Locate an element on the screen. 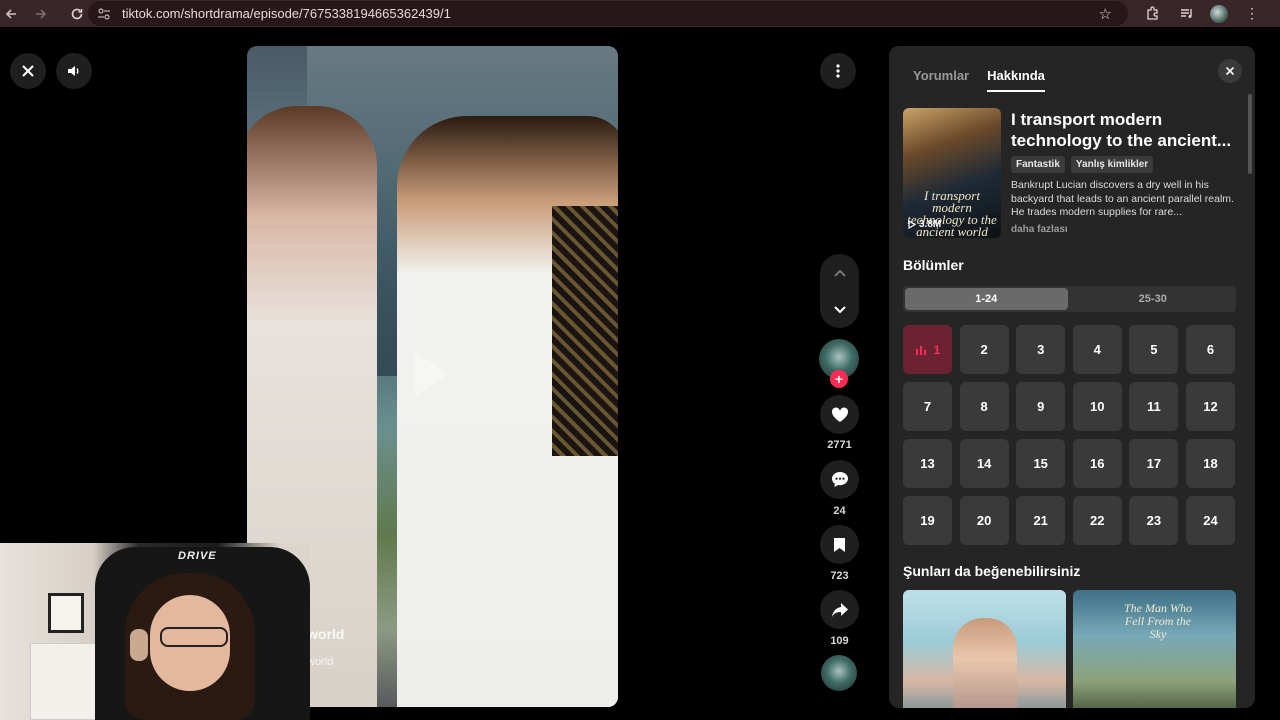 Image resolution: width=1280 pixels, height=720 pixels. range-tab-25-30: 25-30 is located at coordinates (1153, 299).